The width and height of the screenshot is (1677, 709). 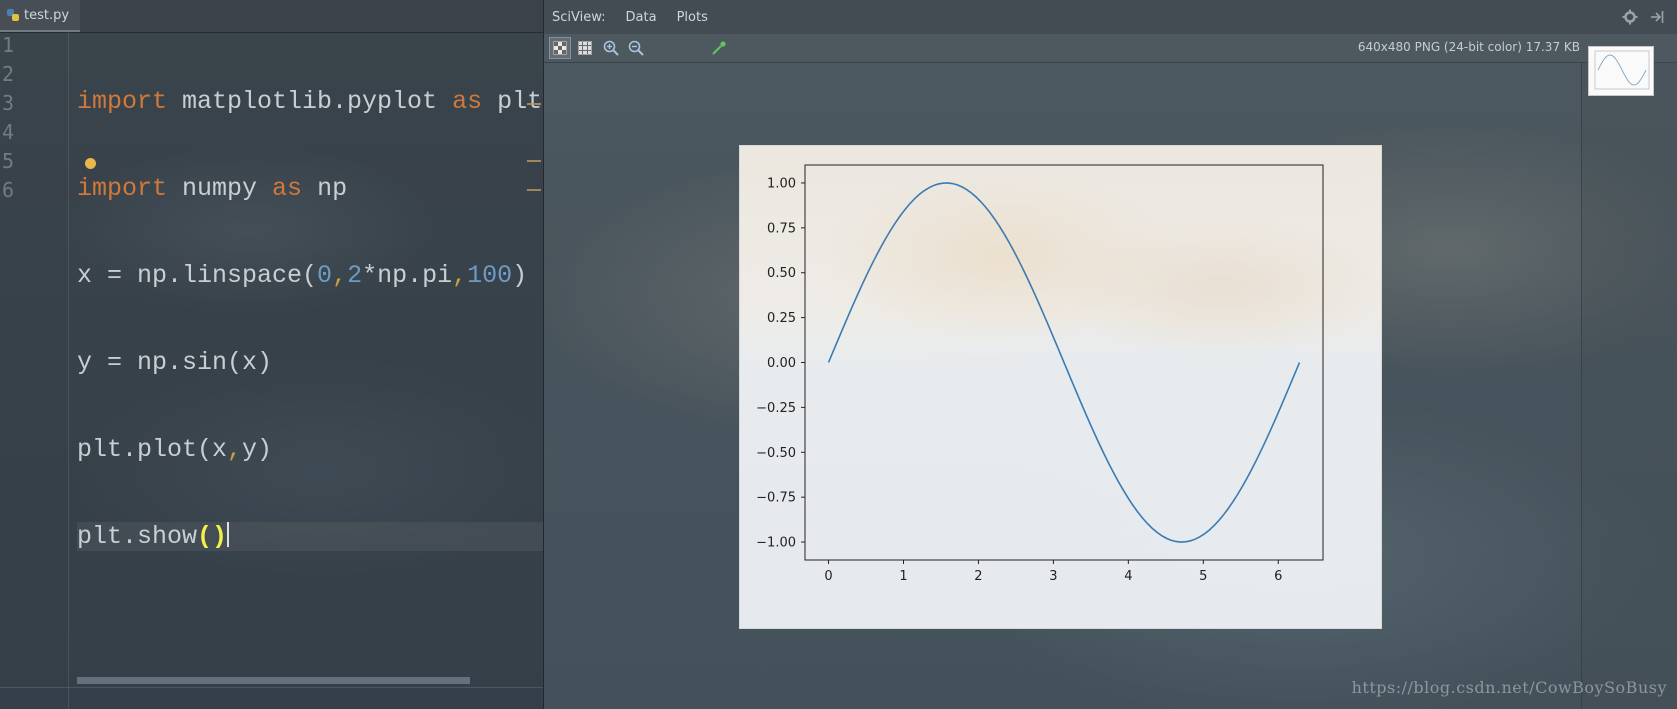 I want to click on eyedropper-icon, so click(x=719, y=48).